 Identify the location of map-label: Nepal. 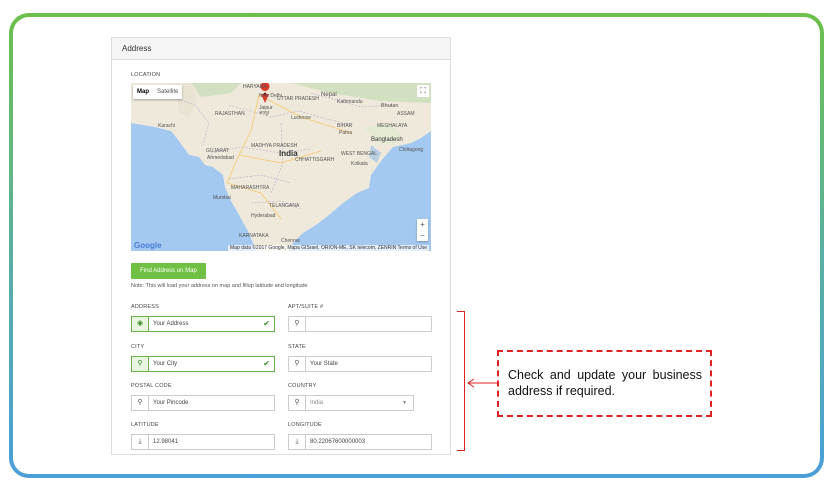
(329, 95).